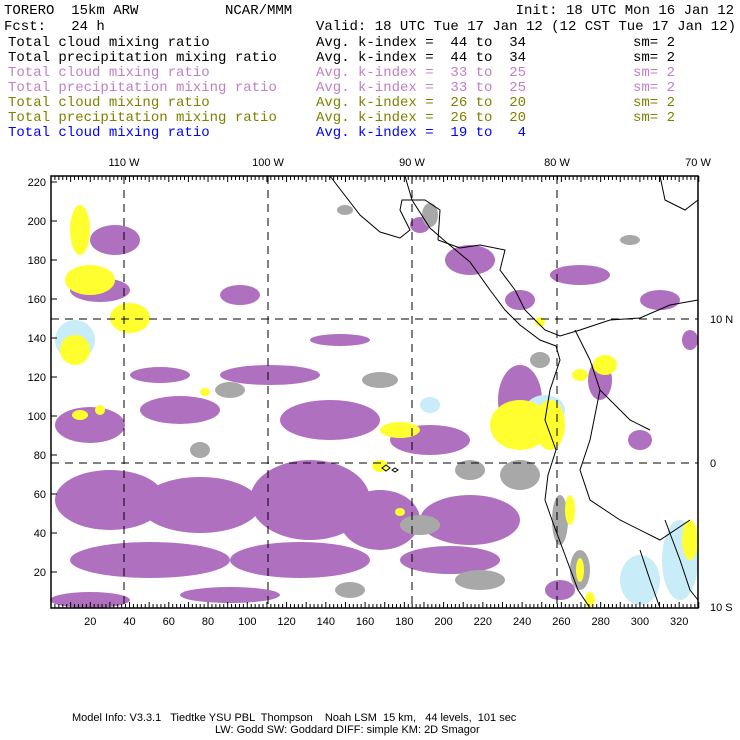 Image resolution: width=740 pixels, height=740 pixels. Describe the element at coordinates (443, 622) in the screenshot. I see `x-tick-label: 200` at that location.